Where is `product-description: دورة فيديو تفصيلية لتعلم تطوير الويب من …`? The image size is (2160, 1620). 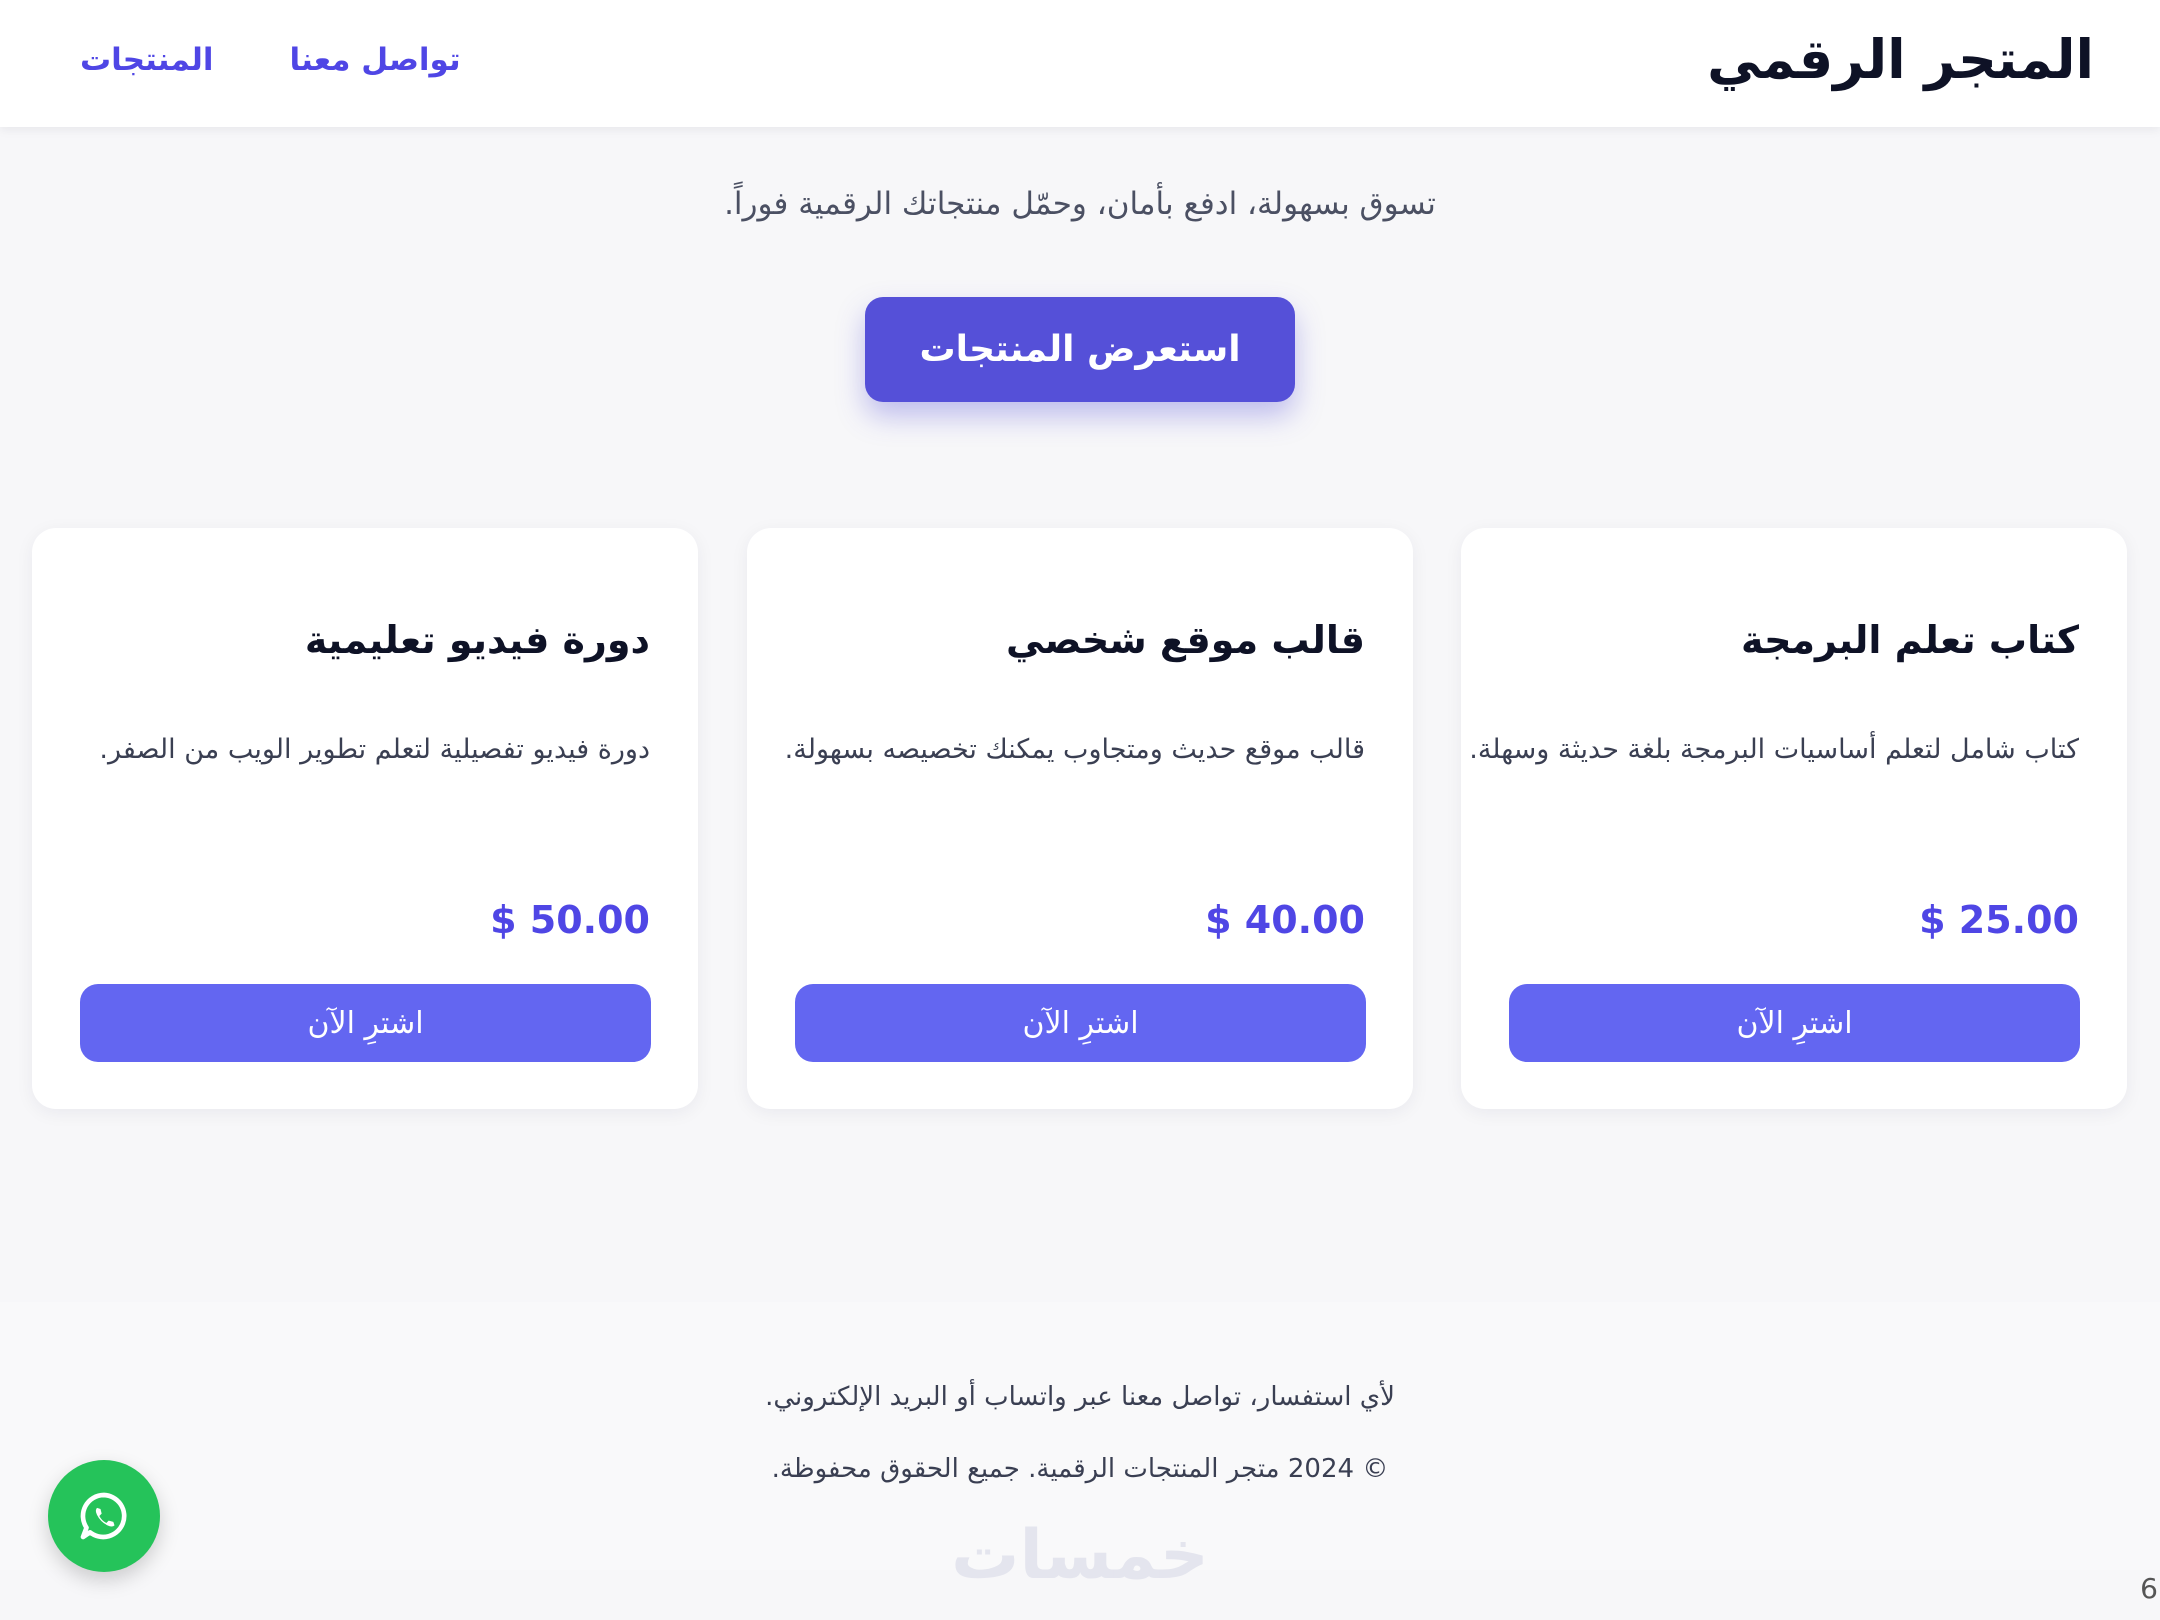 product-description: دورة فيديو تفصيلية لتعلم تطوير الويب من … is located at coordinates (374, 749).